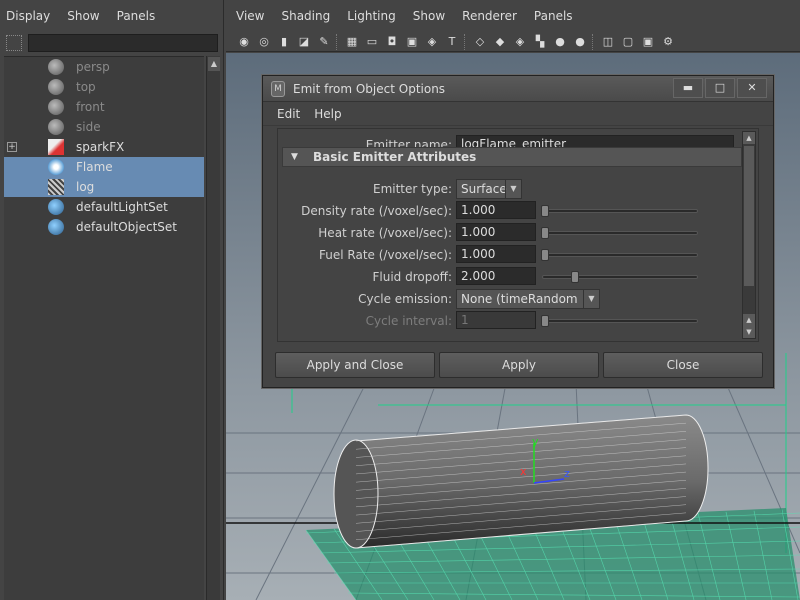  I want to click on field-chart-icon: ◈, so click(432, 42).